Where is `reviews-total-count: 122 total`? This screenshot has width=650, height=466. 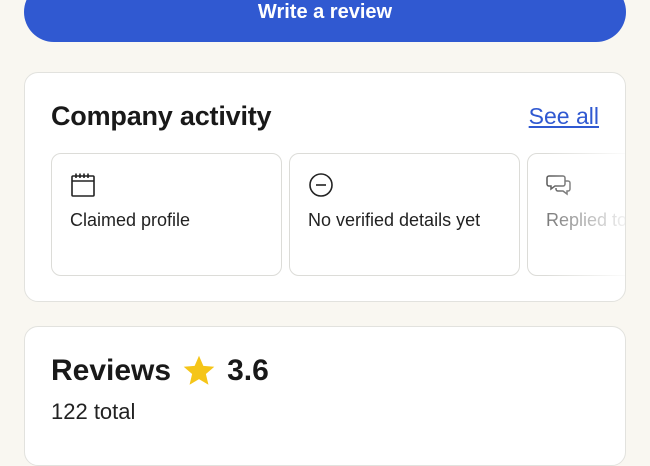
reviews-total-count: 122 total is located at coordinates (93, 411).